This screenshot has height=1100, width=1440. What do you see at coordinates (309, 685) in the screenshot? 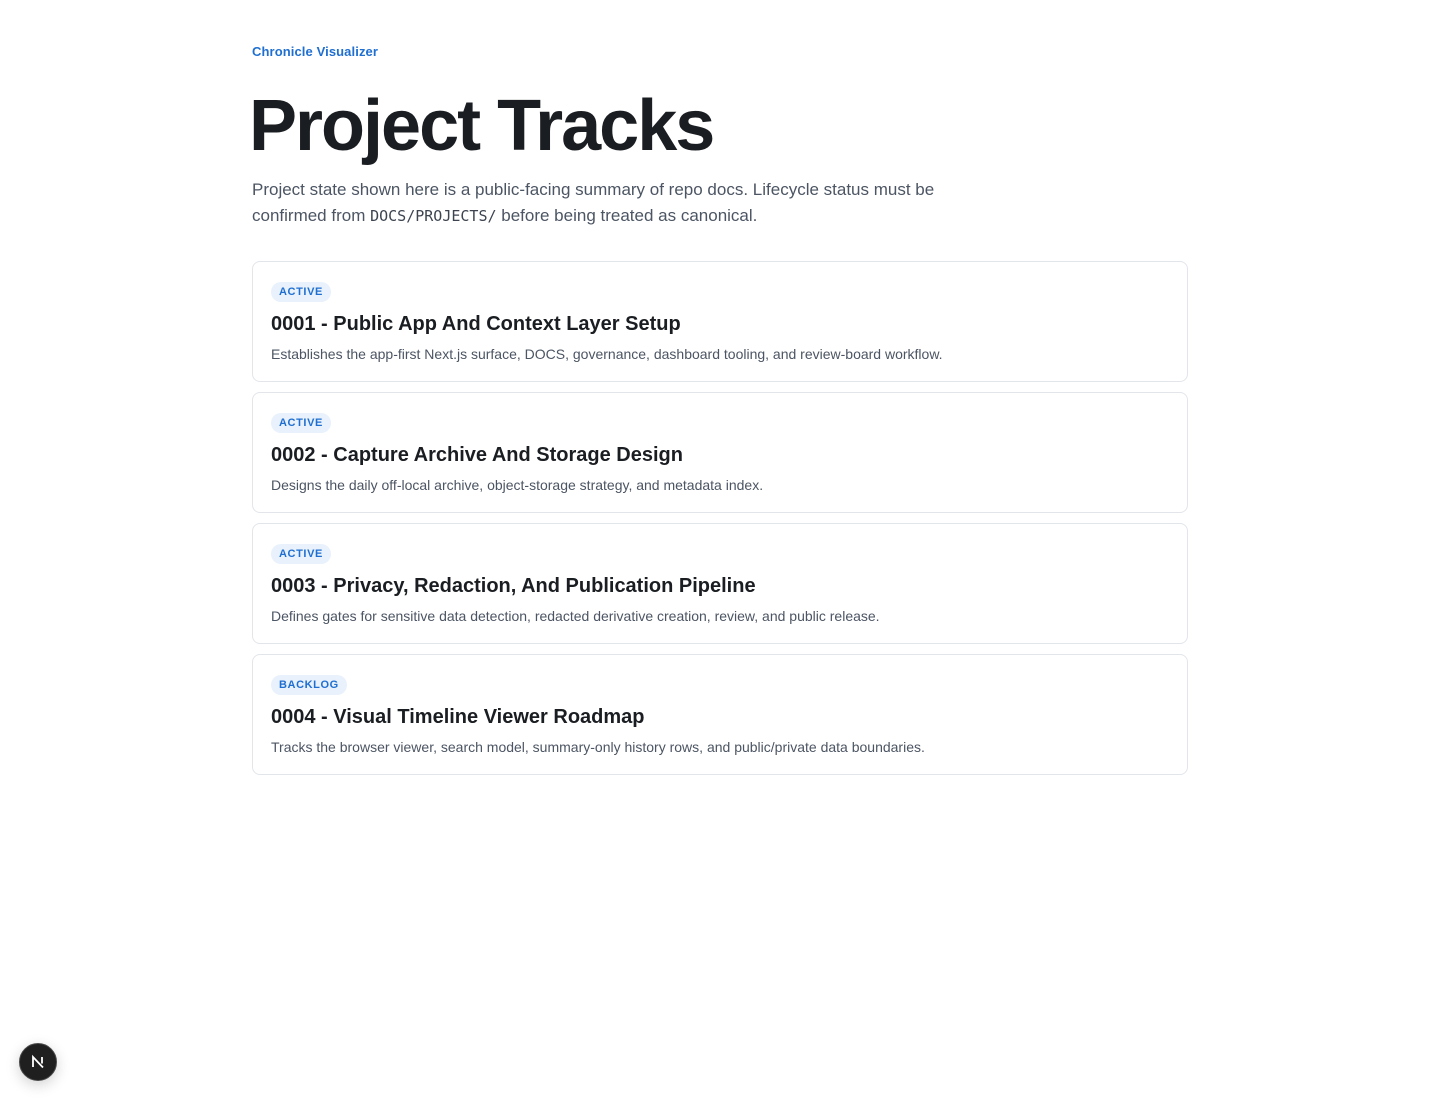
I see `status-badge: BACKLOG` at bounding box center [309, 685].